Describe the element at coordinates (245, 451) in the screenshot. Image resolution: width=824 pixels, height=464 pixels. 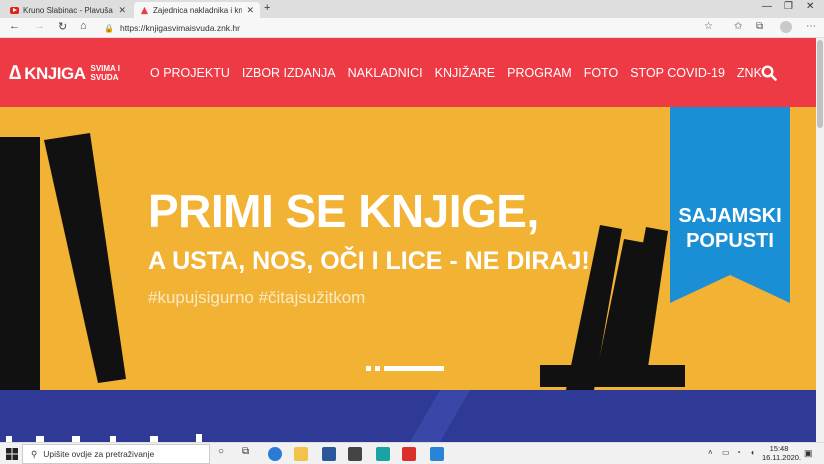
I see `task-view-icon: ⧉` at that location.